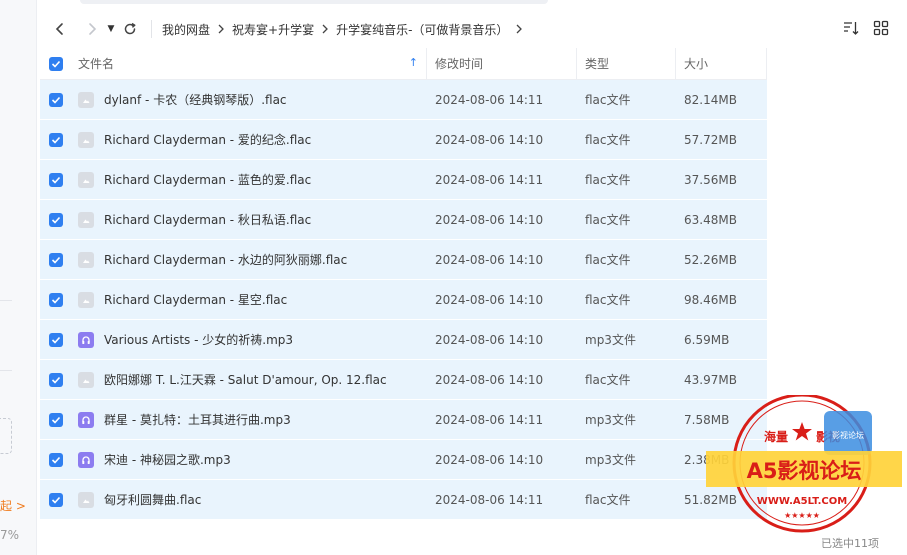  I want to click on forum-watermark-stamp: 海量 影视 影视论坛 A5影视论坛 WWW.A5LT.COM ★★★★★, so click(804, 464).